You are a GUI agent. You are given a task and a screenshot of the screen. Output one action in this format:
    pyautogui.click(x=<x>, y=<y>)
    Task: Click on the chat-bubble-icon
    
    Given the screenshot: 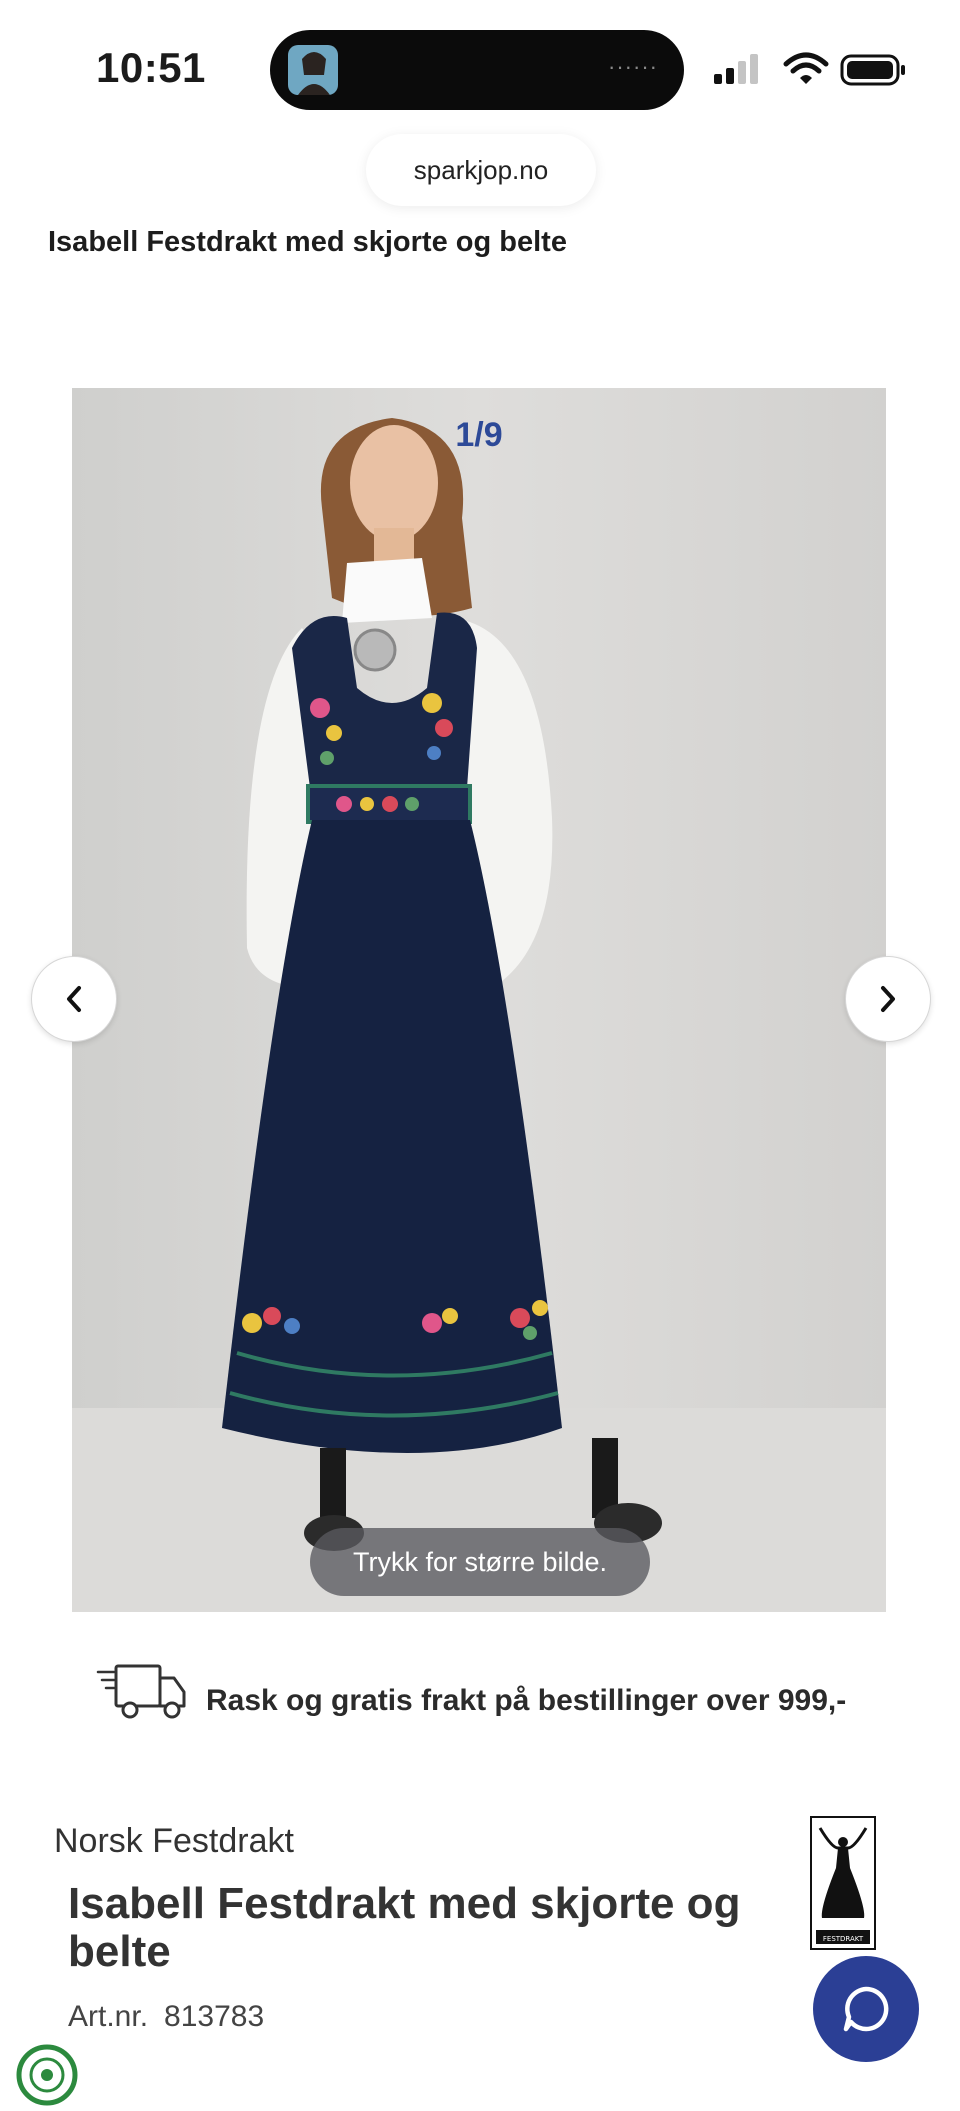 What is the action you would take?
    pyautogui.click(x=866, y=2009)
    